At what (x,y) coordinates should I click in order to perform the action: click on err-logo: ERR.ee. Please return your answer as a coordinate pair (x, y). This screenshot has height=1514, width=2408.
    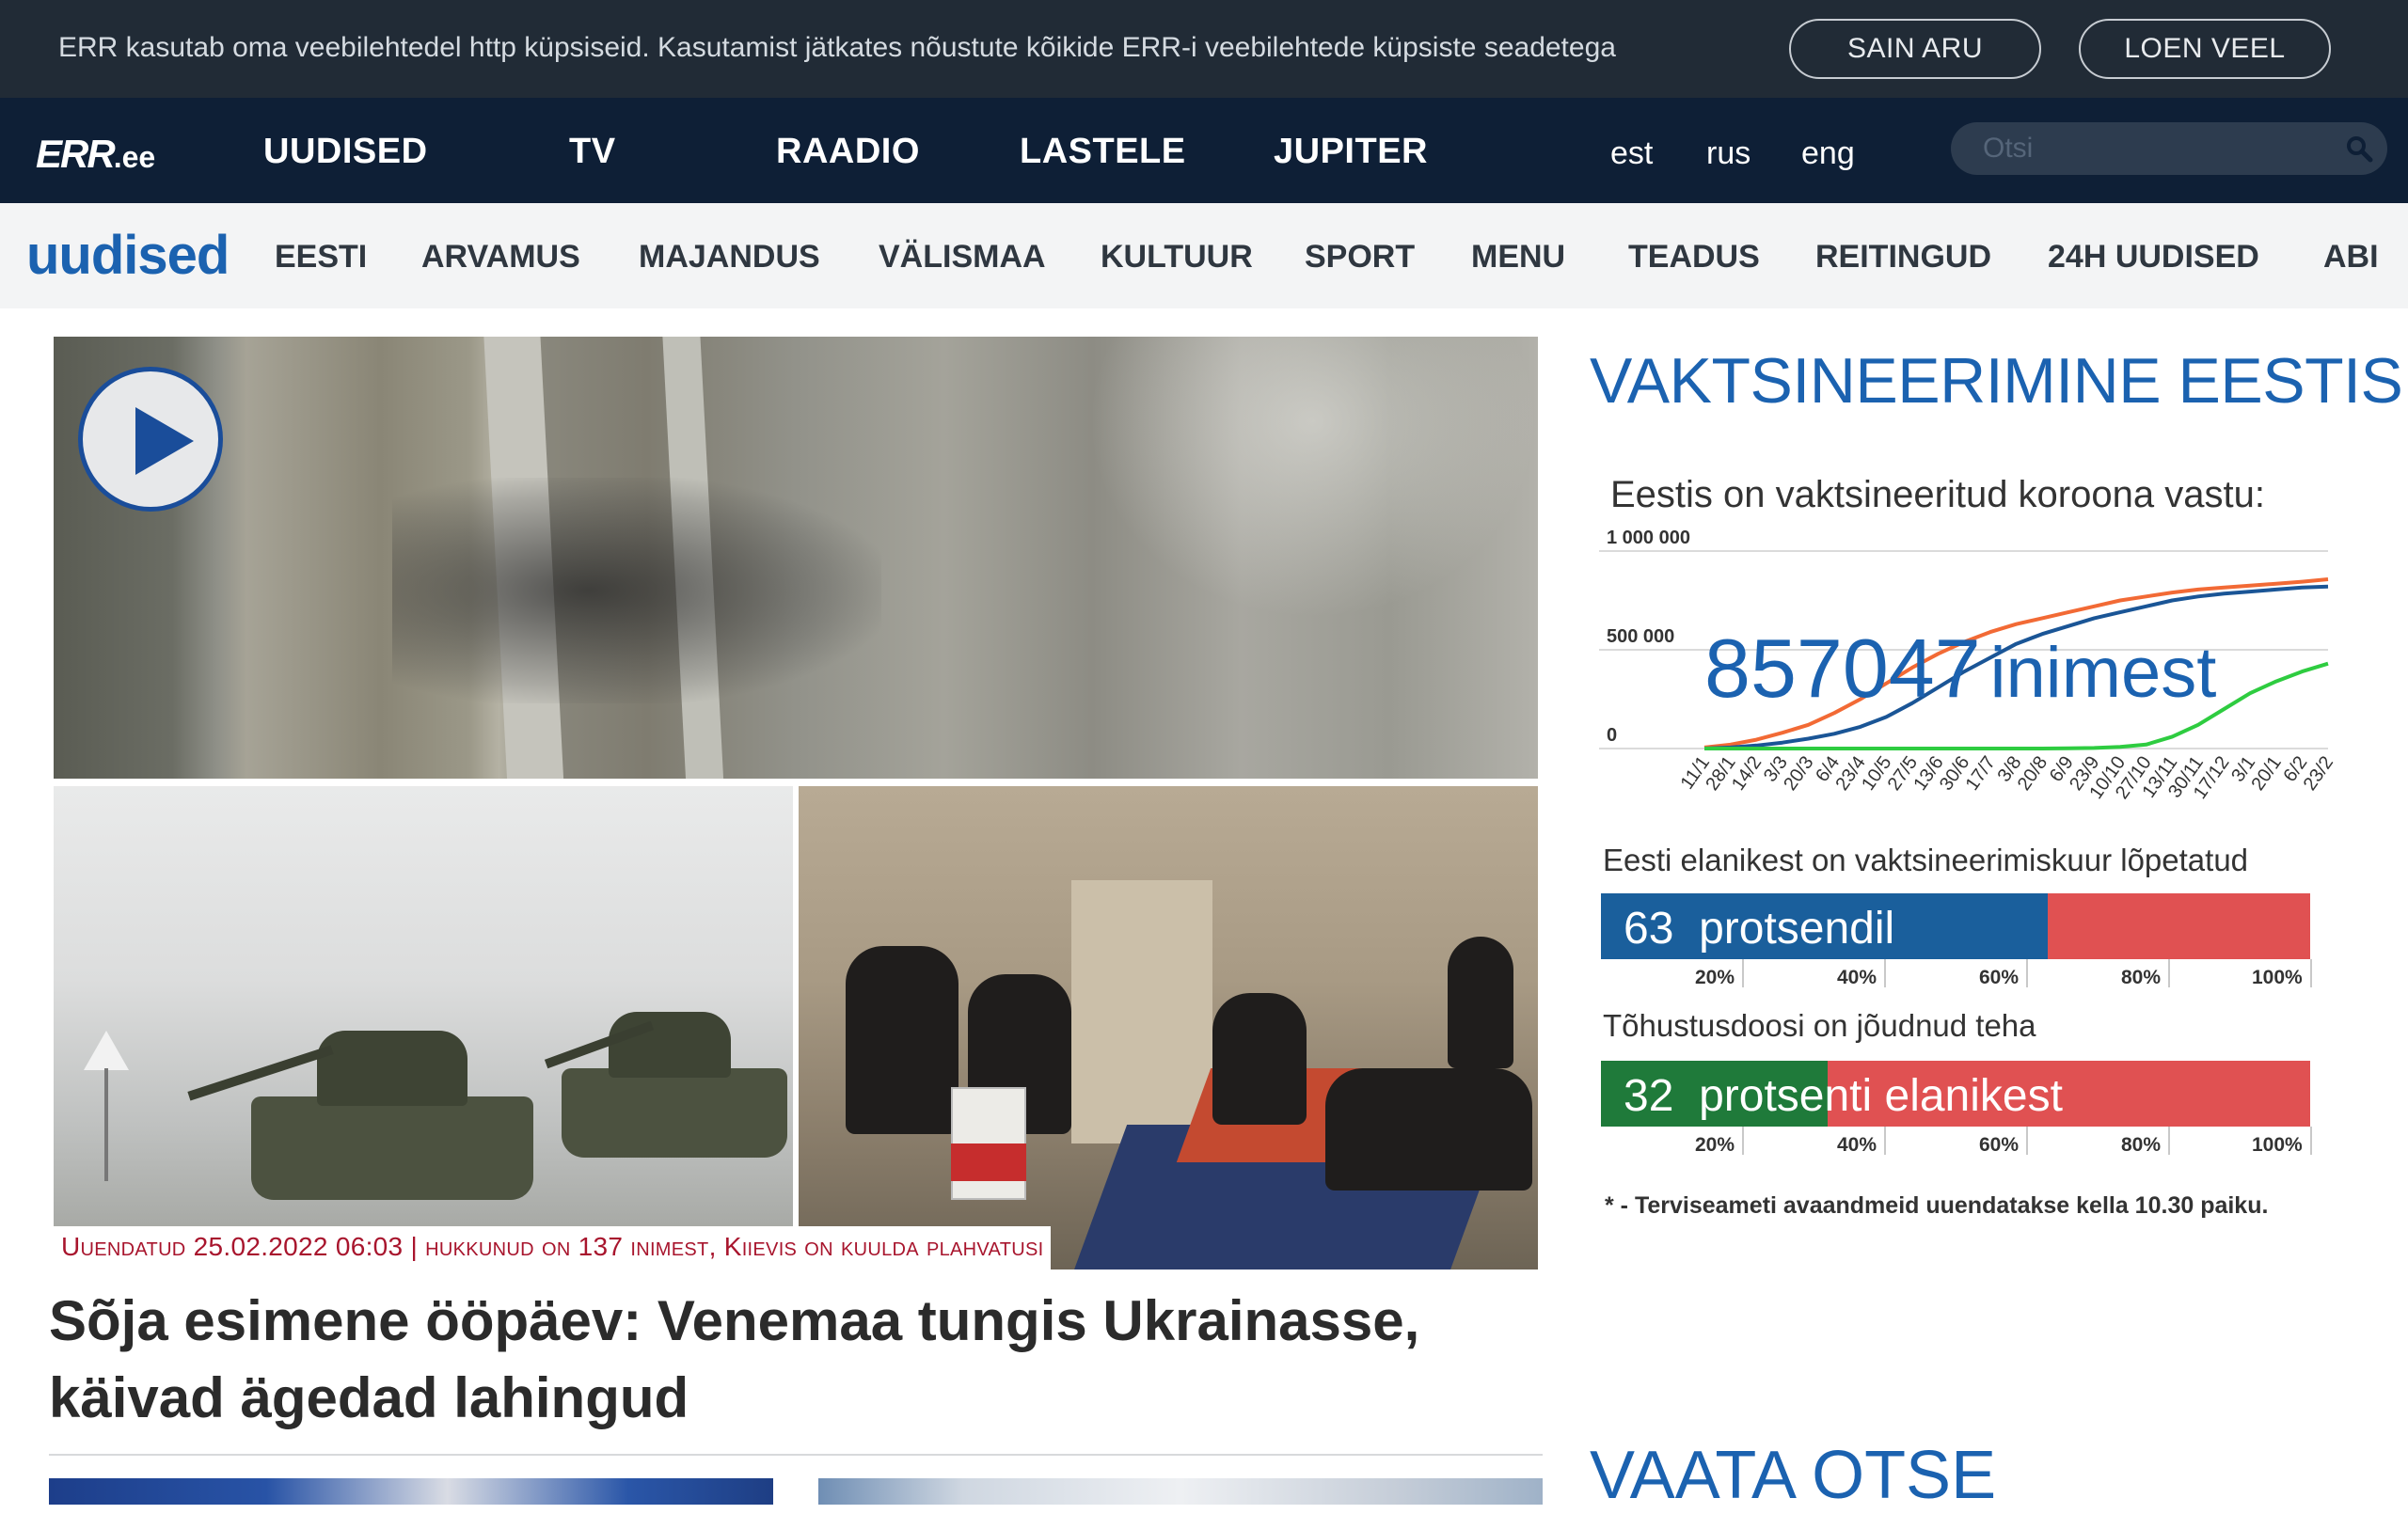
    Looking at the image, I should click on (96, 154).